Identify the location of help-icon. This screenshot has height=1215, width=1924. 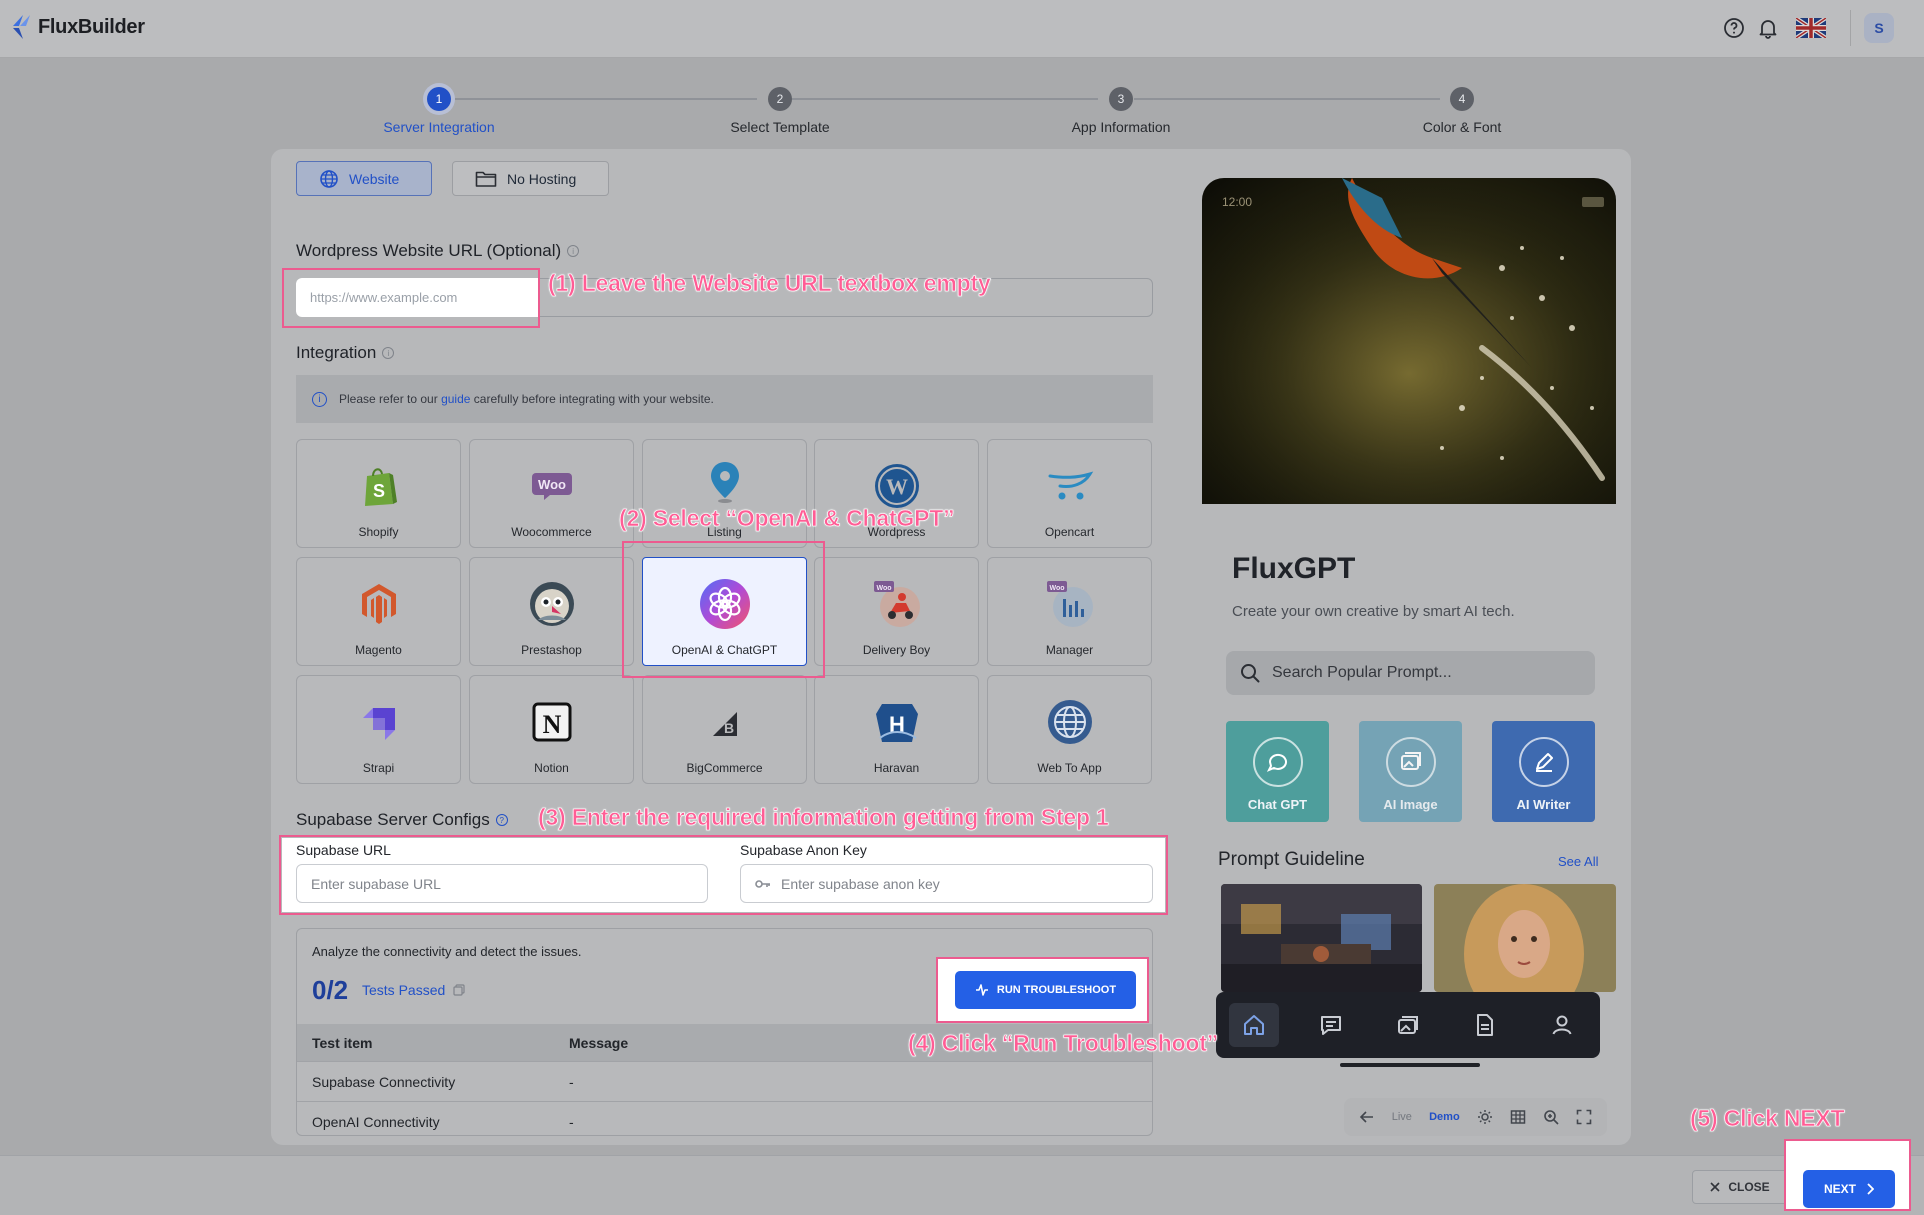
(1734, 28).